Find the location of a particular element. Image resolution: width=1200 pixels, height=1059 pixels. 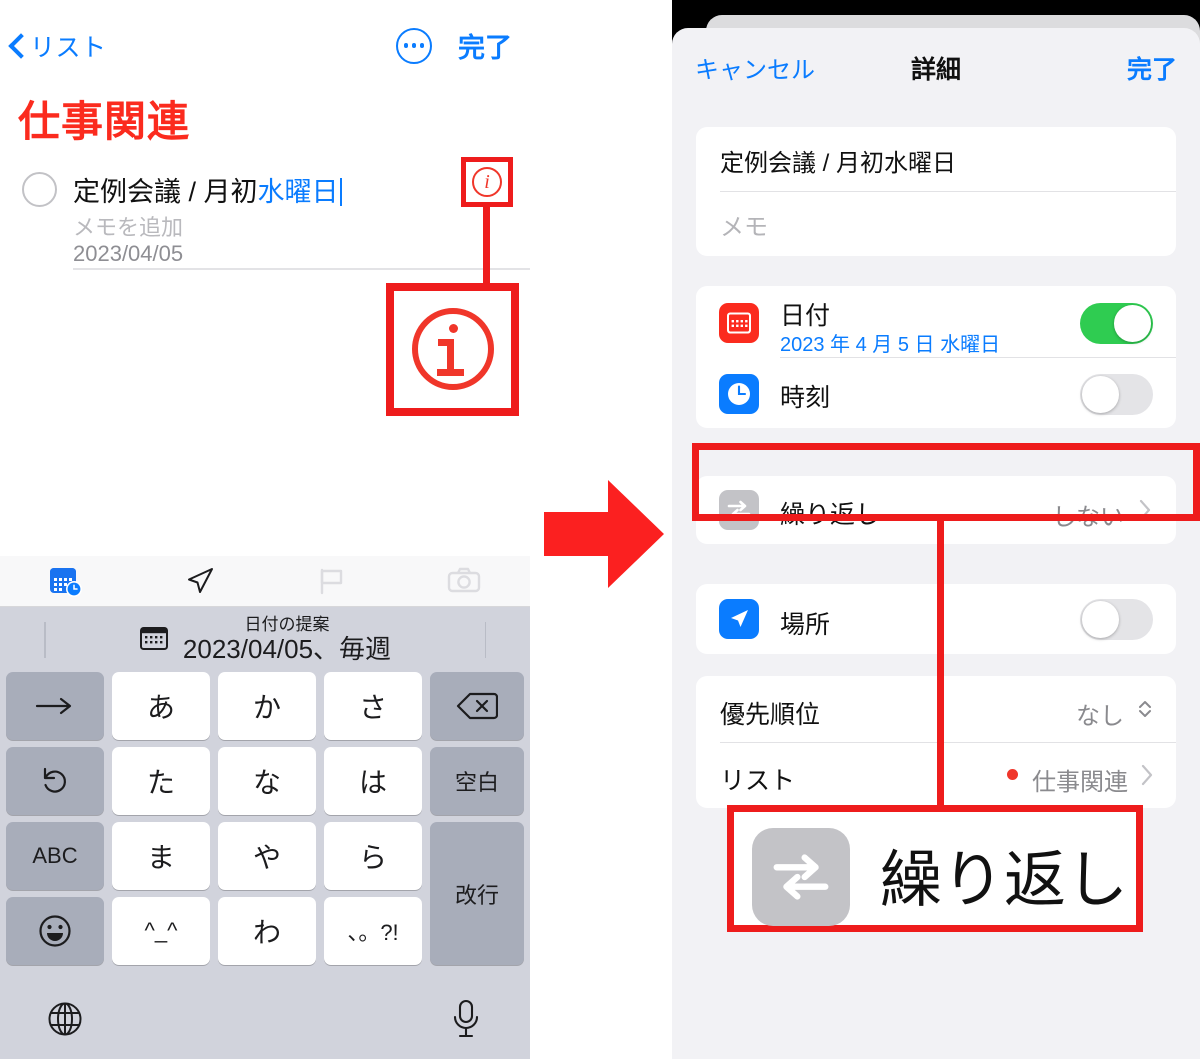

repeat-label-zoom: 繰り返し is located at coordinates (1004, 880).